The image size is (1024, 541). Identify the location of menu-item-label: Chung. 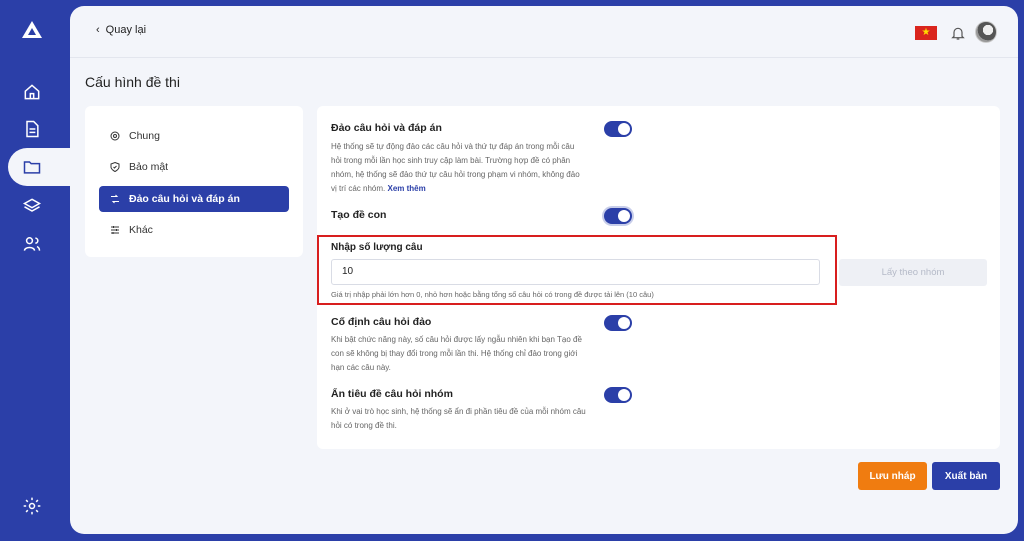
(144, 136).